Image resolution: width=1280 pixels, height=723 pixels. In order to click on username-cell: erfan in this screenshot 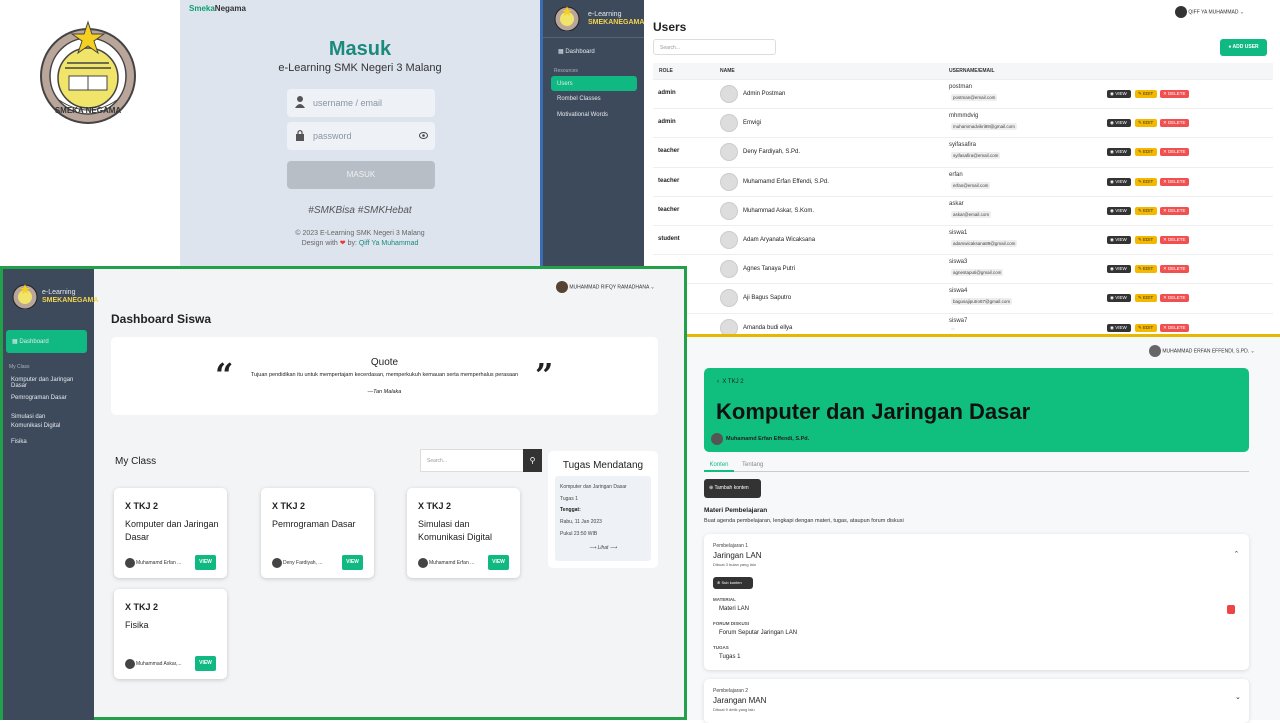, I will do `click(956, 174)`.